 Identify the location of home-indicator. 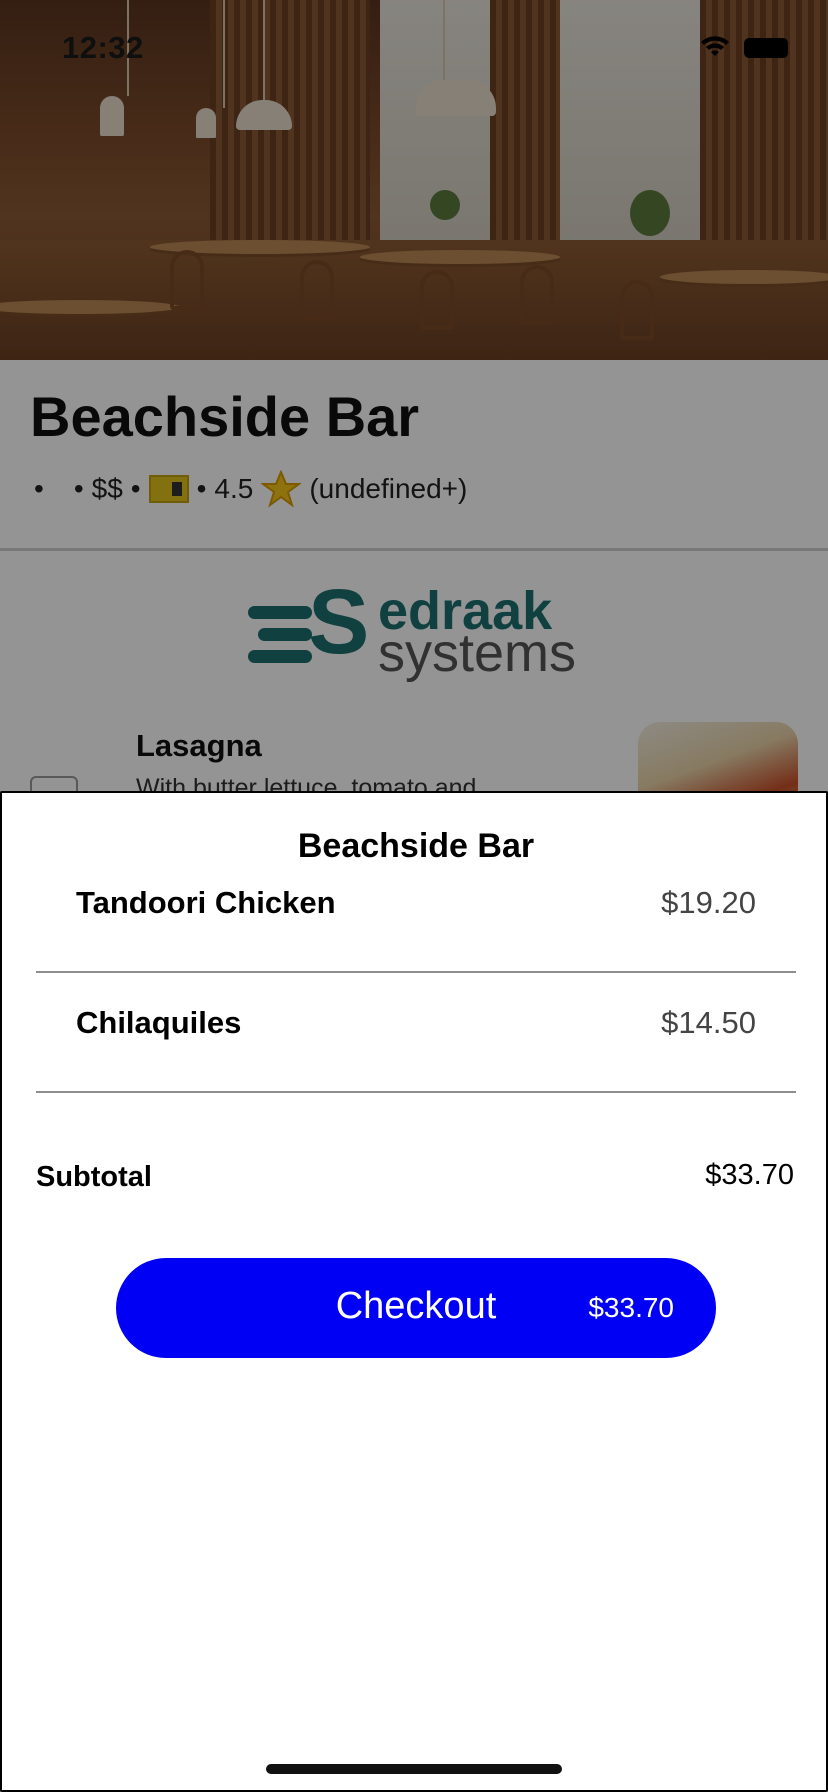
(414, 1769).